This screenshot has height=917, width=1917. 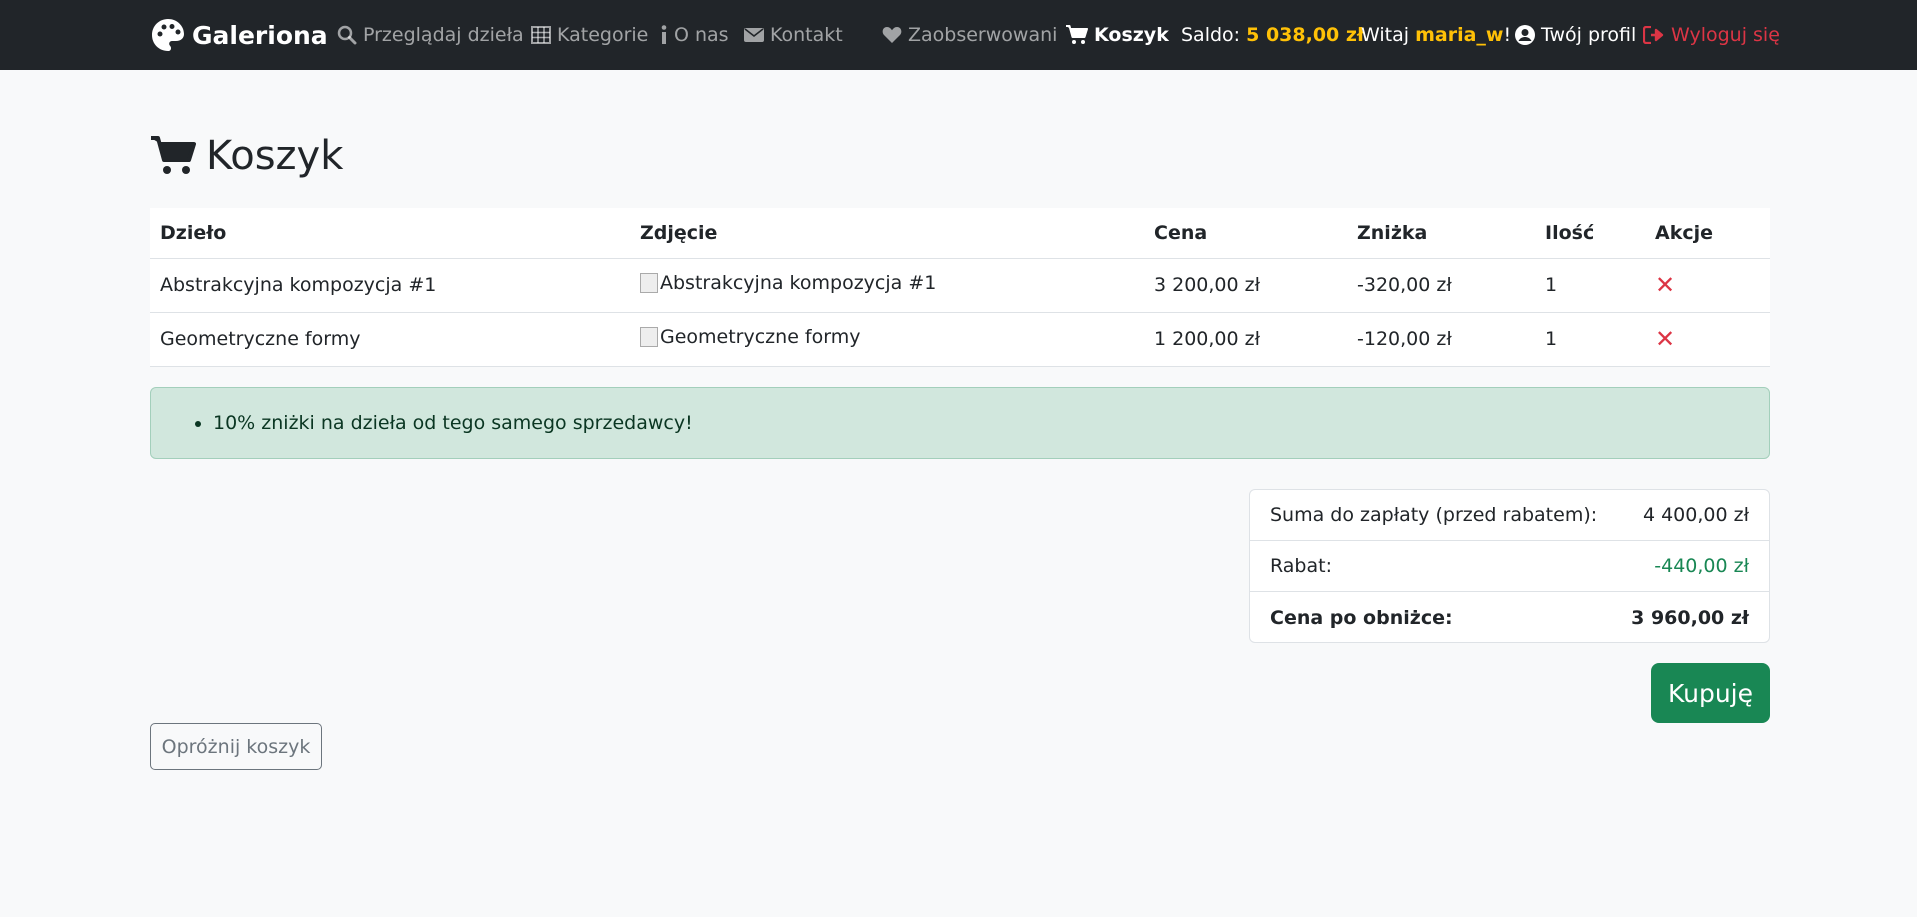 I want to click on nav-categories-label: Kategorie, so click(x=603, y=35).